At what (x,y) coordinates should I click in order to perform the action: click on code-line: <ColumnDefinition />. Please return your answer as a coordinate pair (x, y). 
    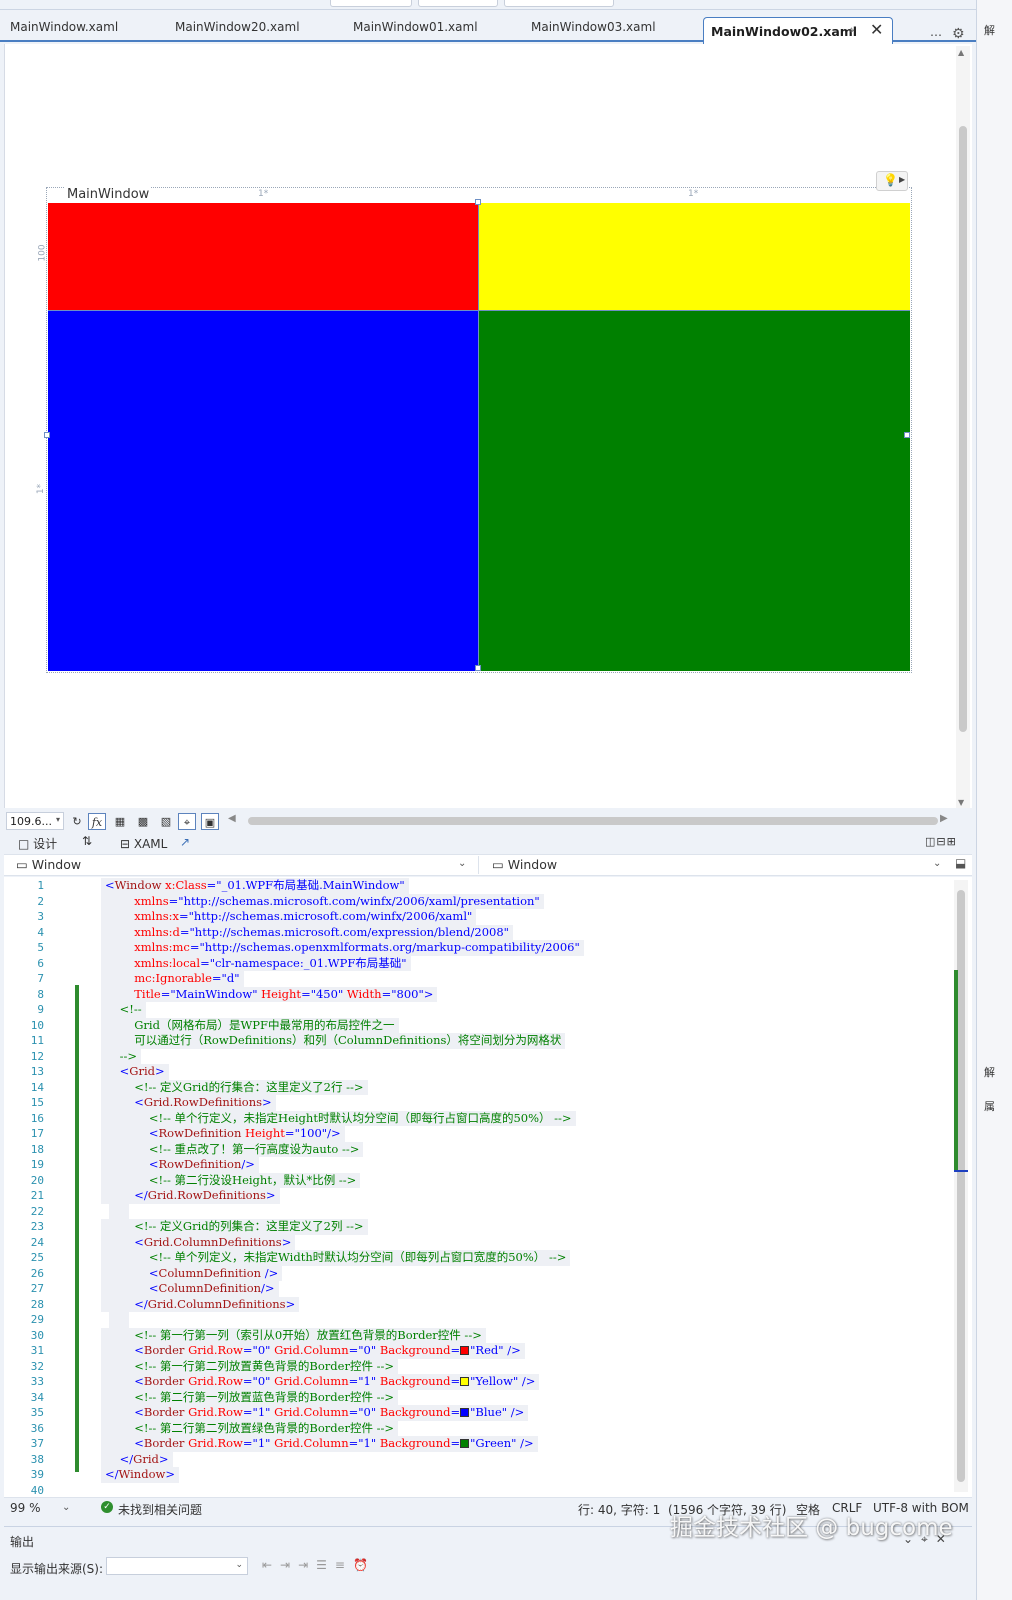
    Looking at the image, I should click on (192, 1273).